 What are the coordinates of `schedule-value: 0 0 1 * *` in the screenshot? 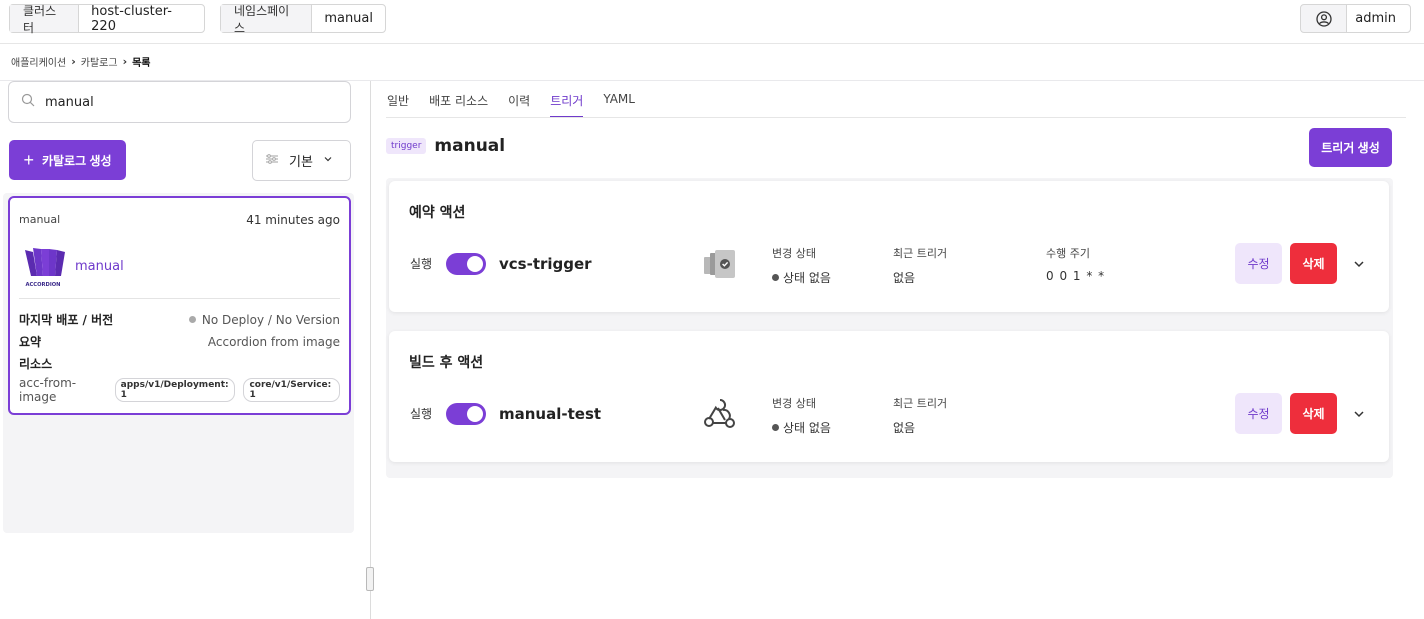 It's located at (1076, 276).